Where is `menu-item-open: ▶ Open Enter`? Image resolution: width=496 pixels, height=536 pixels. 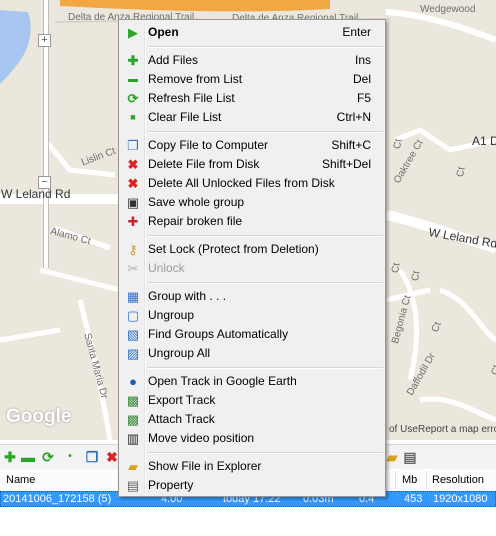
menu-item-open: ▶ Open Enter is located at coordinates (252, 32).